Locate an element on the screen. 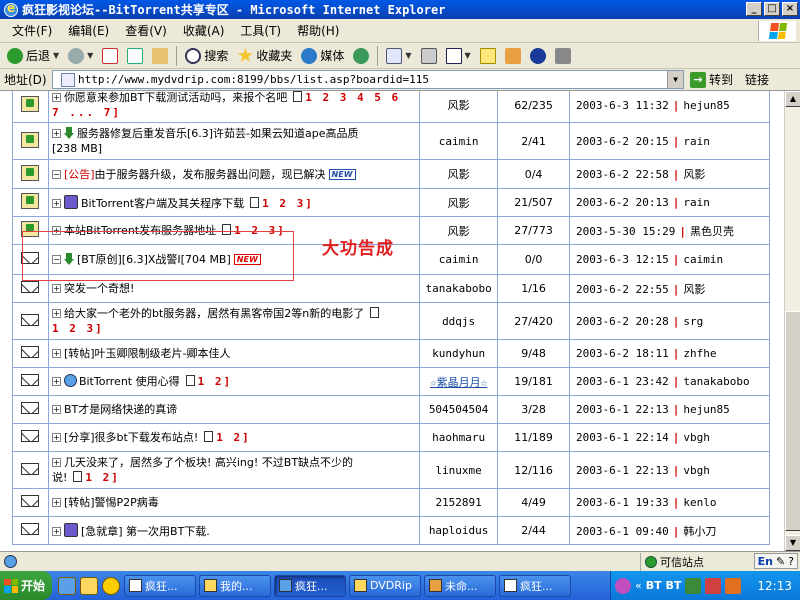 The image size is (800, 600). scroll-up-icon: ▲ is located at coordinates (792, 99).